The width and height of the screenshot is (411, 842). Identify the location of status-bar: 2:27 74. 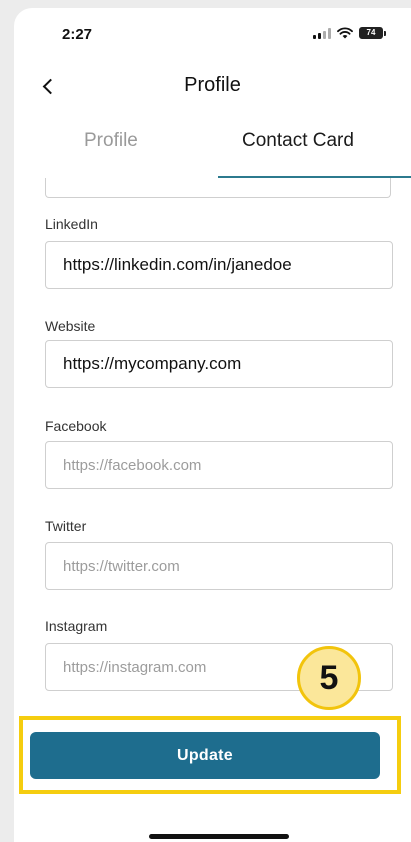
(212, 31).